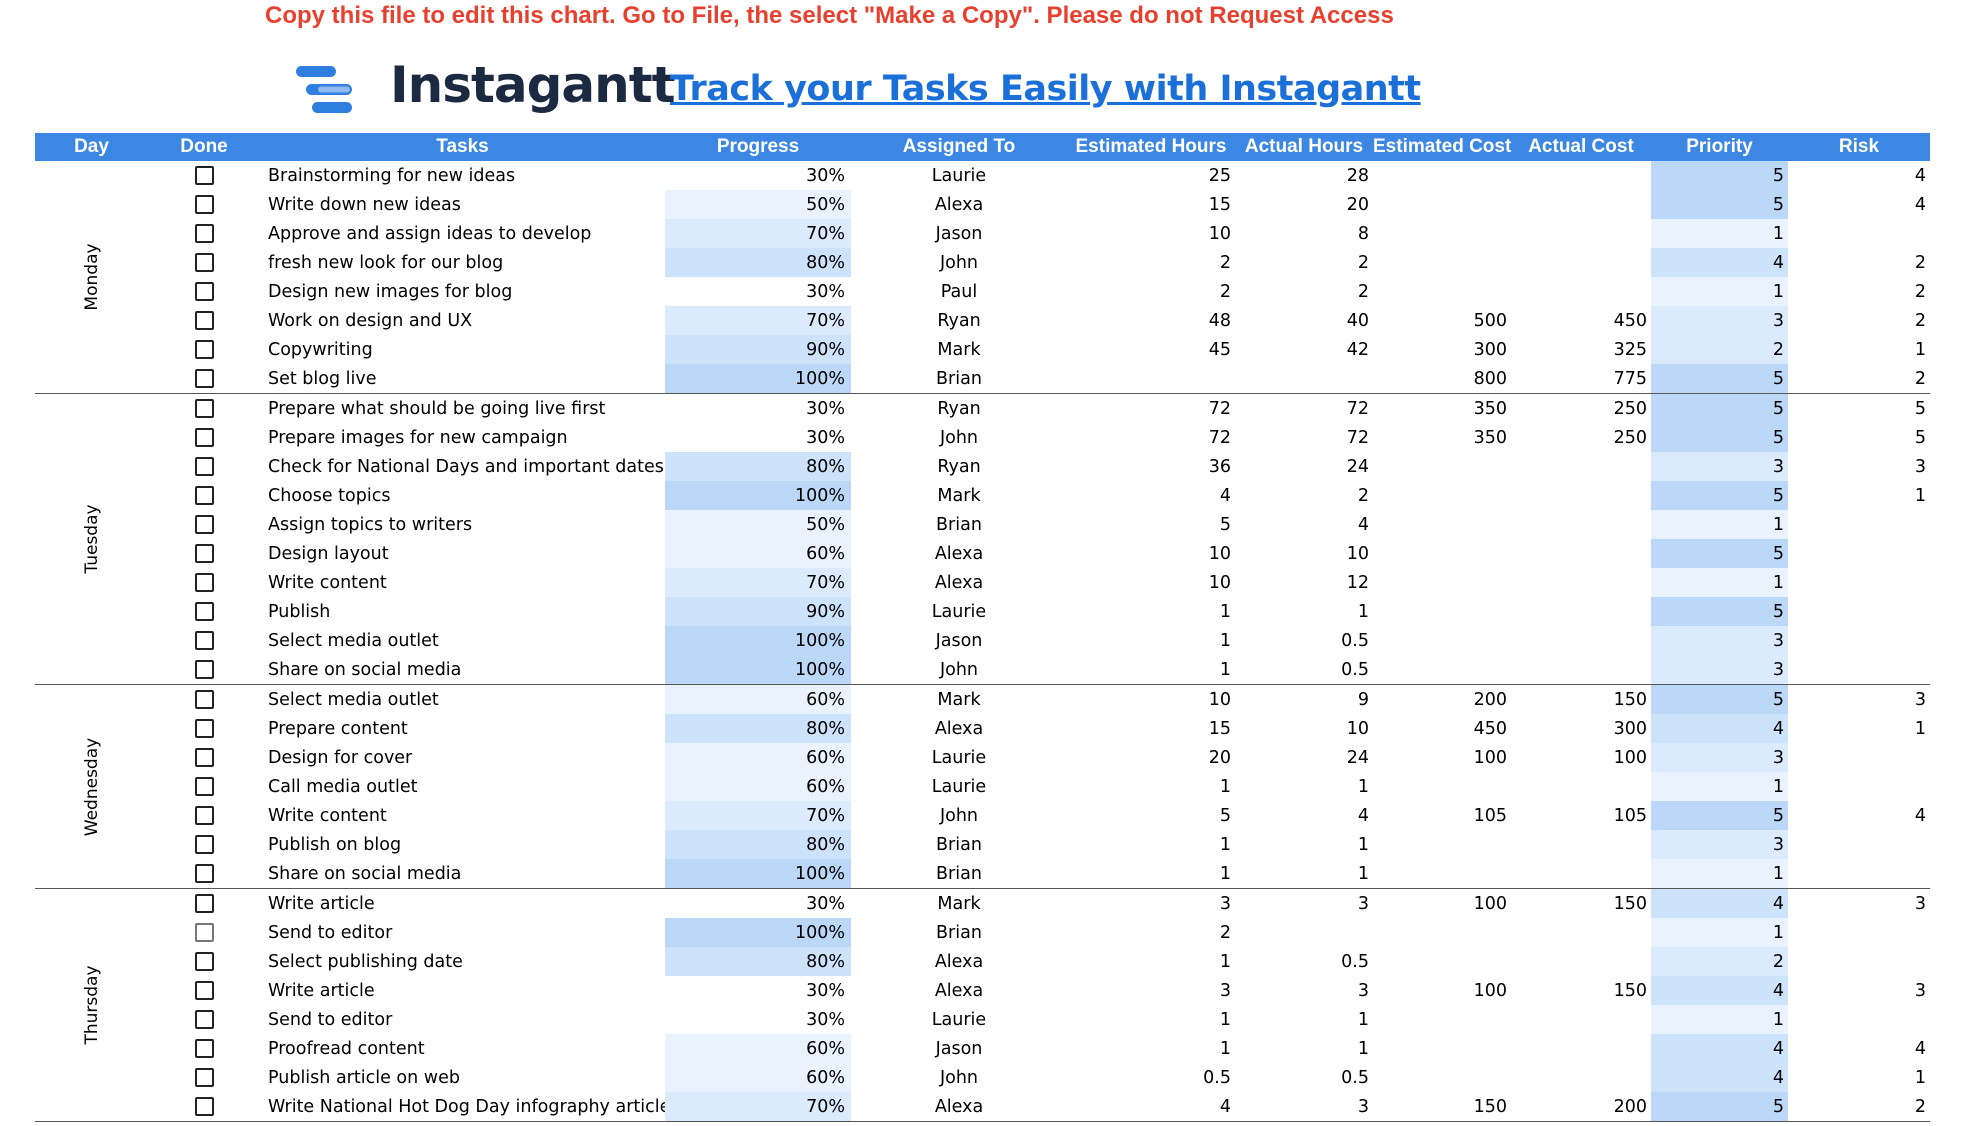  What do you see at coordinates (1304, 700) in the screenshot?
I see `act-hours-cell: 9` at bounding box center [1304, 700].